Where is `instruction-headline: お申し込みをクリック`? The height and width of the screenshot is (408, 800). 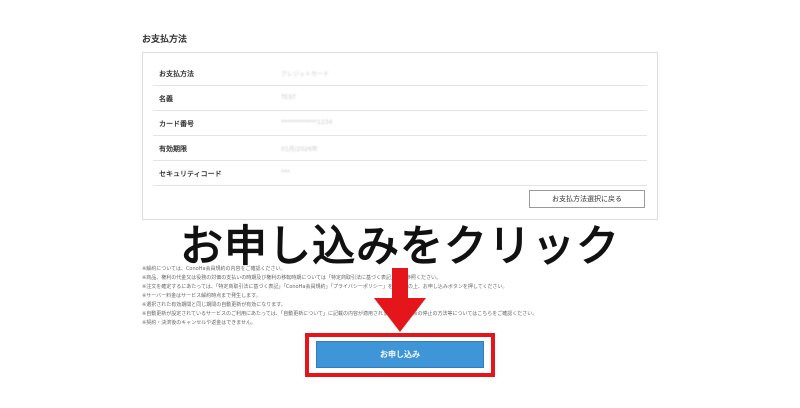
instruction-headline: お申し込みをクリック is located at coordinates (400, 247).